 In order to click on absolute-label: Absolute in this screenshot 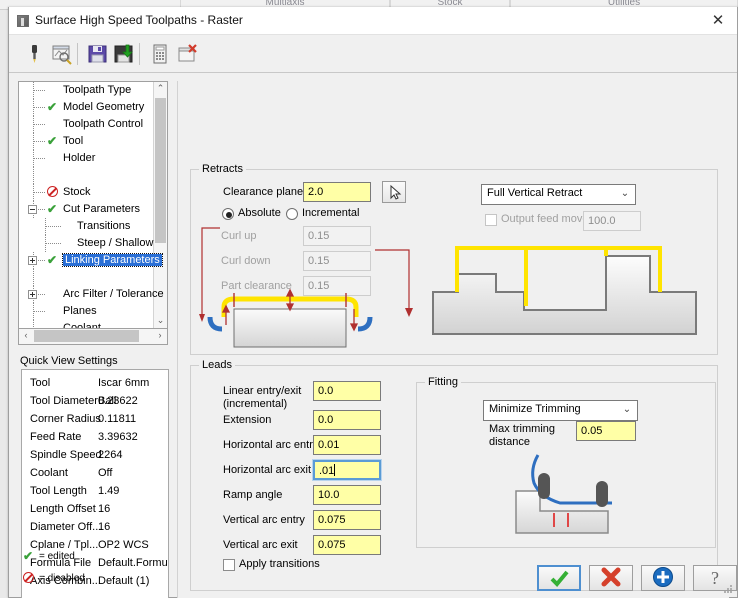, I will do `click(259, 213)`.